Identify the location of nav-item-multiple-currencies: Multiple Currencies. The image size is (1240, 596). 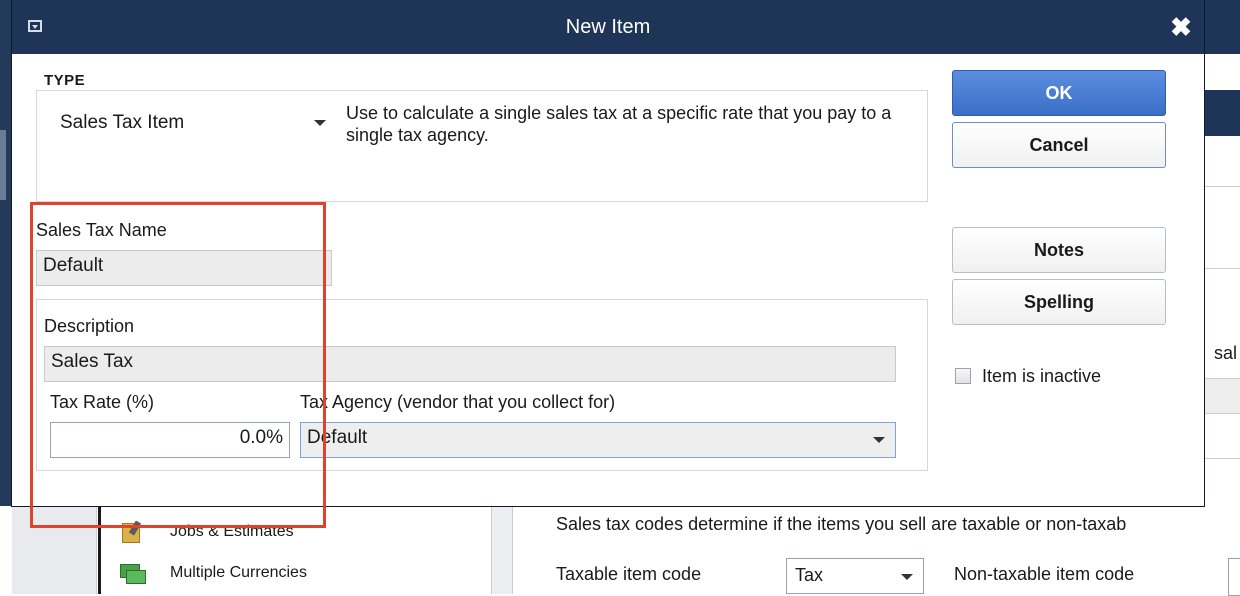
(213, 573).